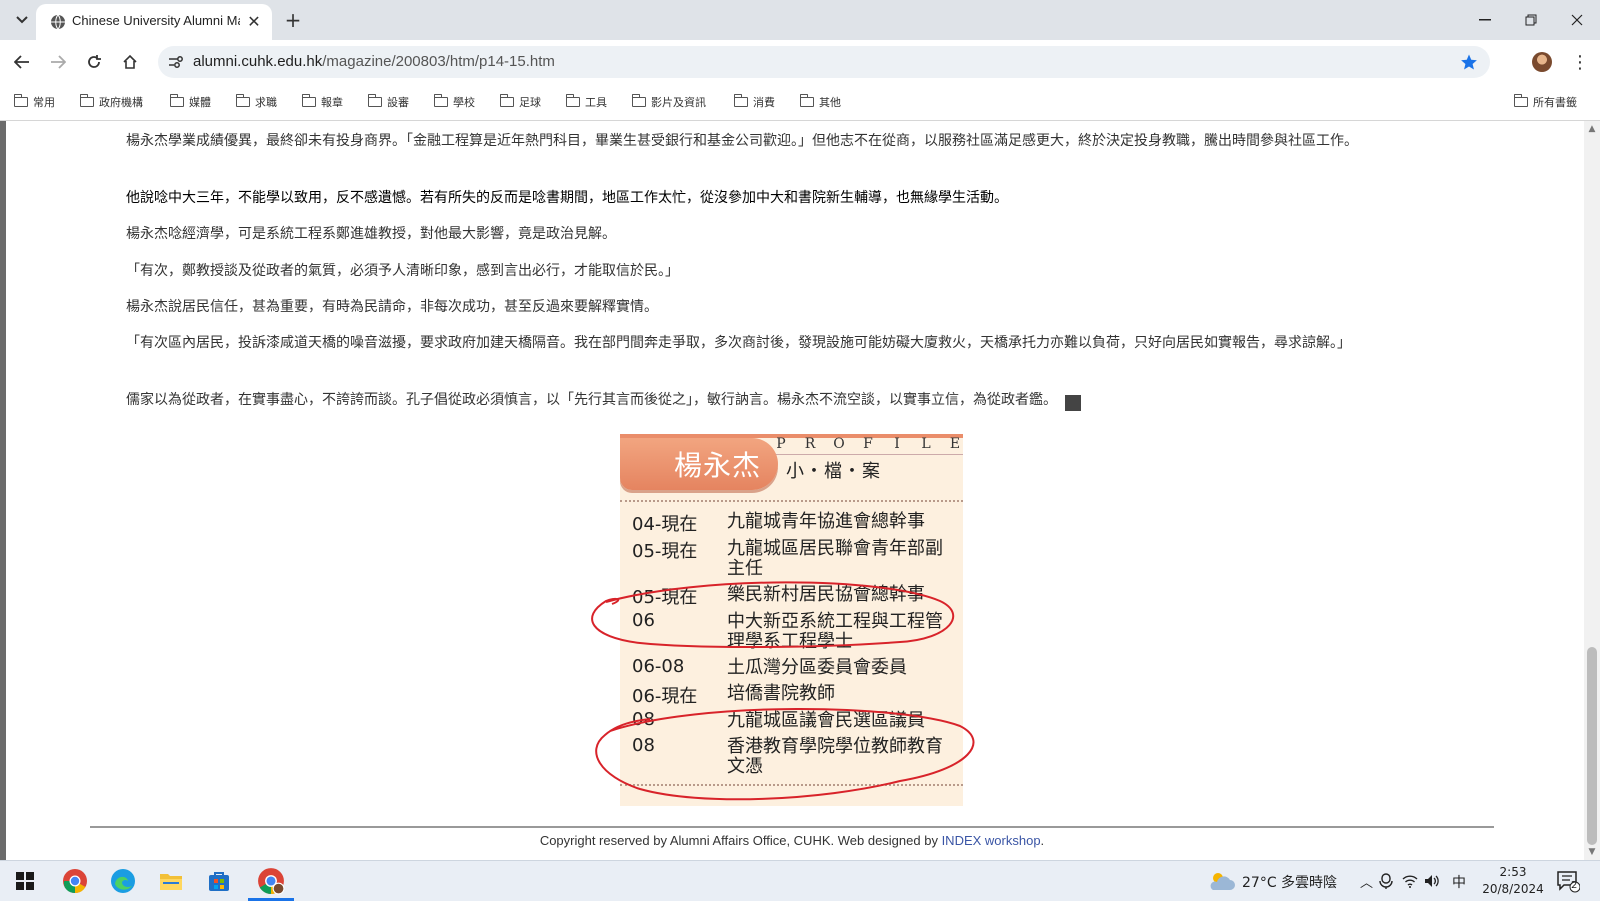  Describe the element at coordinates (1592, 490) in the screenshot. I see `vertical-scrollbar: ▲ ▼` at that location.